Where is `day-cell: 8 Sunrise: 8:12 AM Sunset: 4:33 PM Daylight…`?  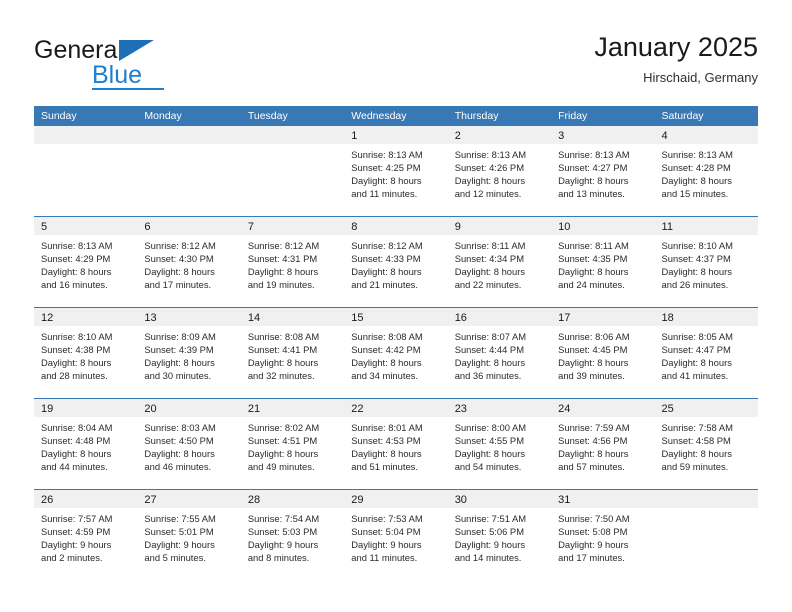 day-cell: 8 Sunrise: 8:12 AM Sunset: 4:33 PM Daylight… is located at coordinates (396, 262).